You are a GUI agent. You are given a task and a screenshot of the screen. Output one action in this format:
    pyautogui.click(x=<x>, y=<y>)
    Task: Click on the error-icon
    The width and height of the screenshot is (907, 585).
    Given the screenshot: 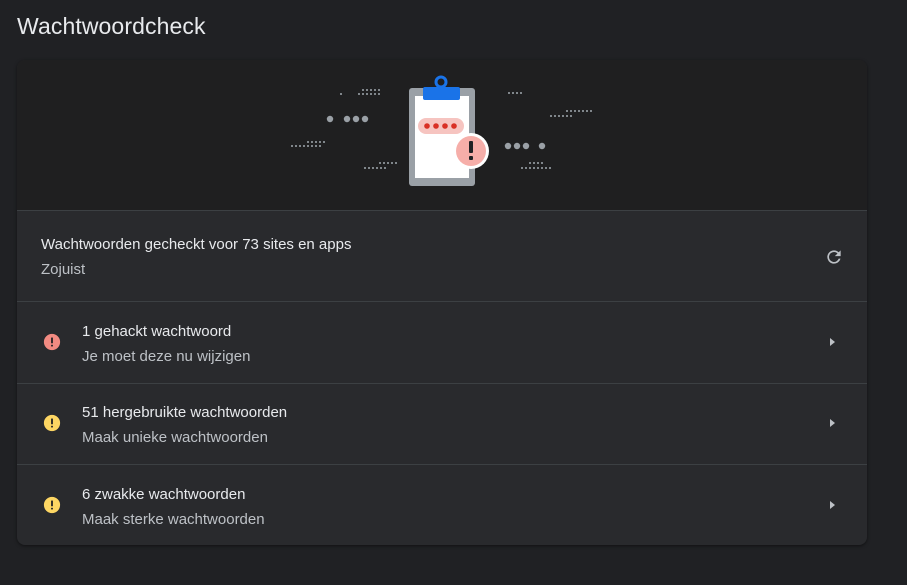 What is the action you would take?
    pyautogui.click(x=52, y=342)
    